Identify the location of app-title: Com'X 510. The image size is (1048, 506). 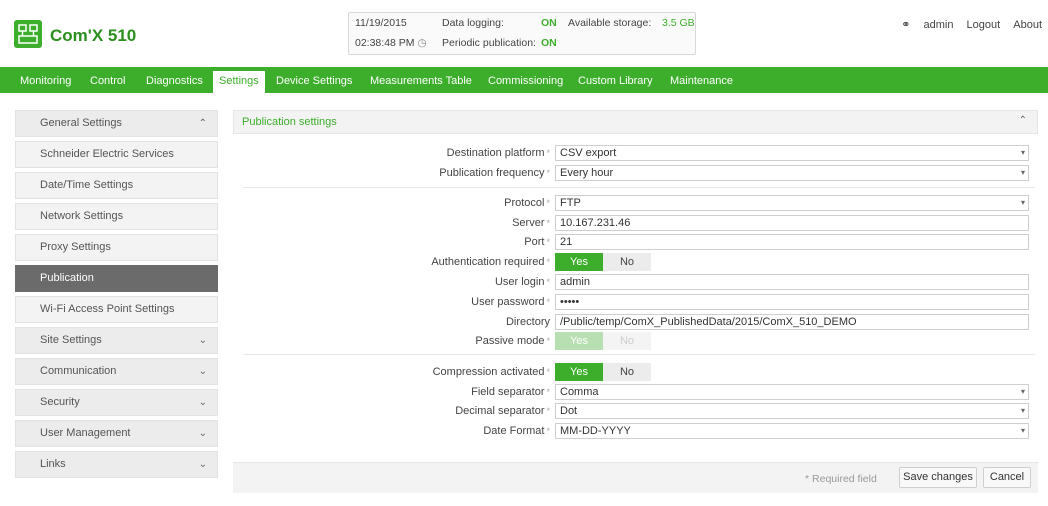
(93, 35).